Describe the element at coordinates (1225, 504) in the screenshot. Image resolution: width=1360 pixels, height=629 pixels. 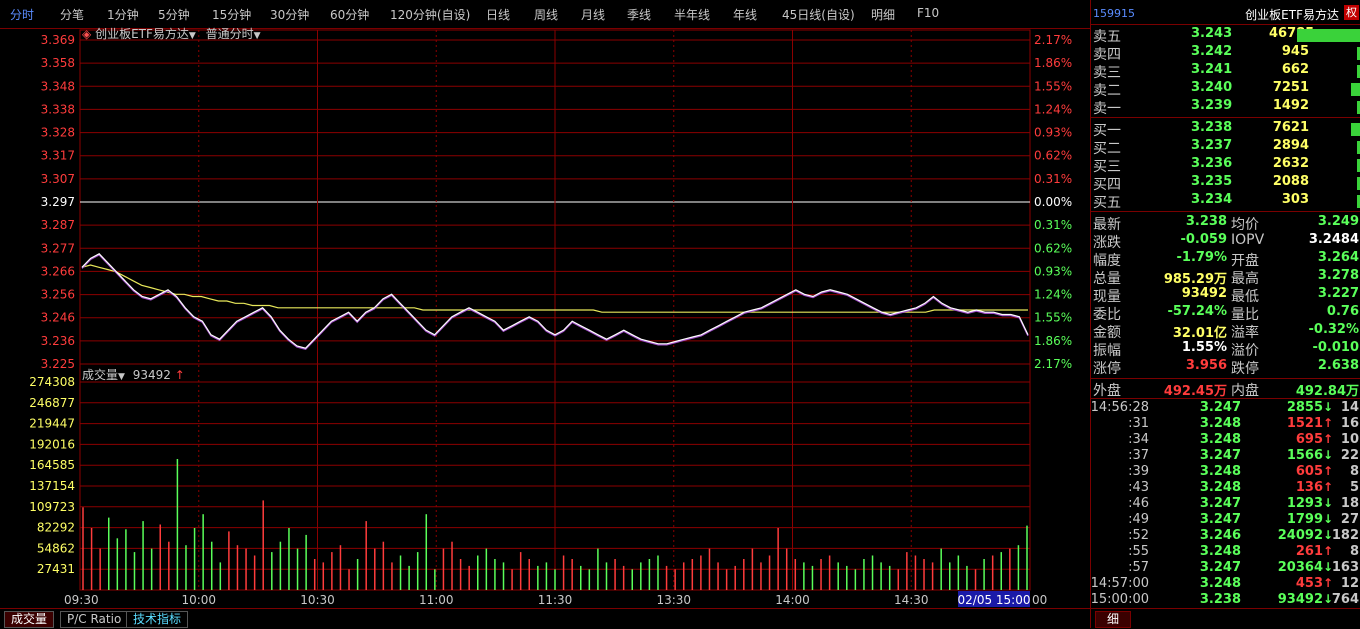
I see `tick-row: :46 3.247 1293 ↓ 18` at that location.